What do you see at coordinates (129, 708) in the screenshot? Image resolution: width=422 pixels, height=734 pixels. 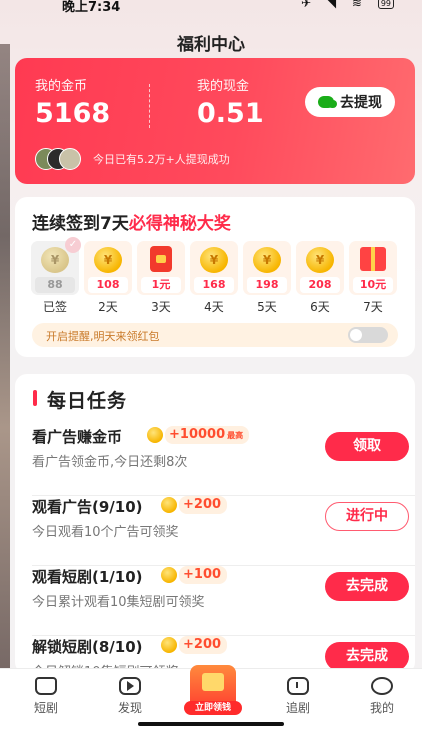 I see `nav-label: 发现` at bounding box center [129, 708].